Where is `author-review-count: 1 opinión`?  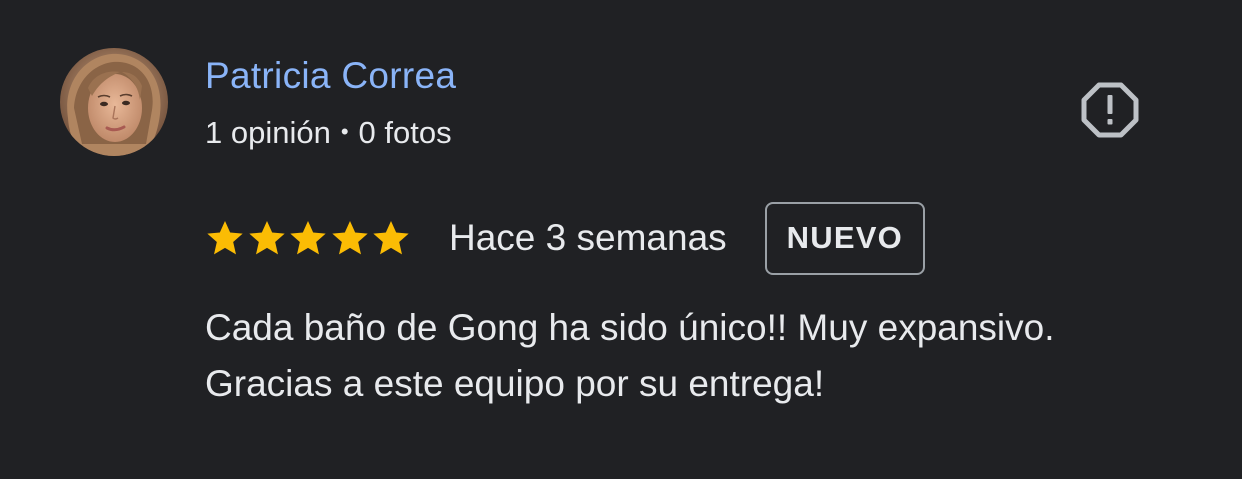
author-review-count: 1 opinión is located at coordinates (268, 132).